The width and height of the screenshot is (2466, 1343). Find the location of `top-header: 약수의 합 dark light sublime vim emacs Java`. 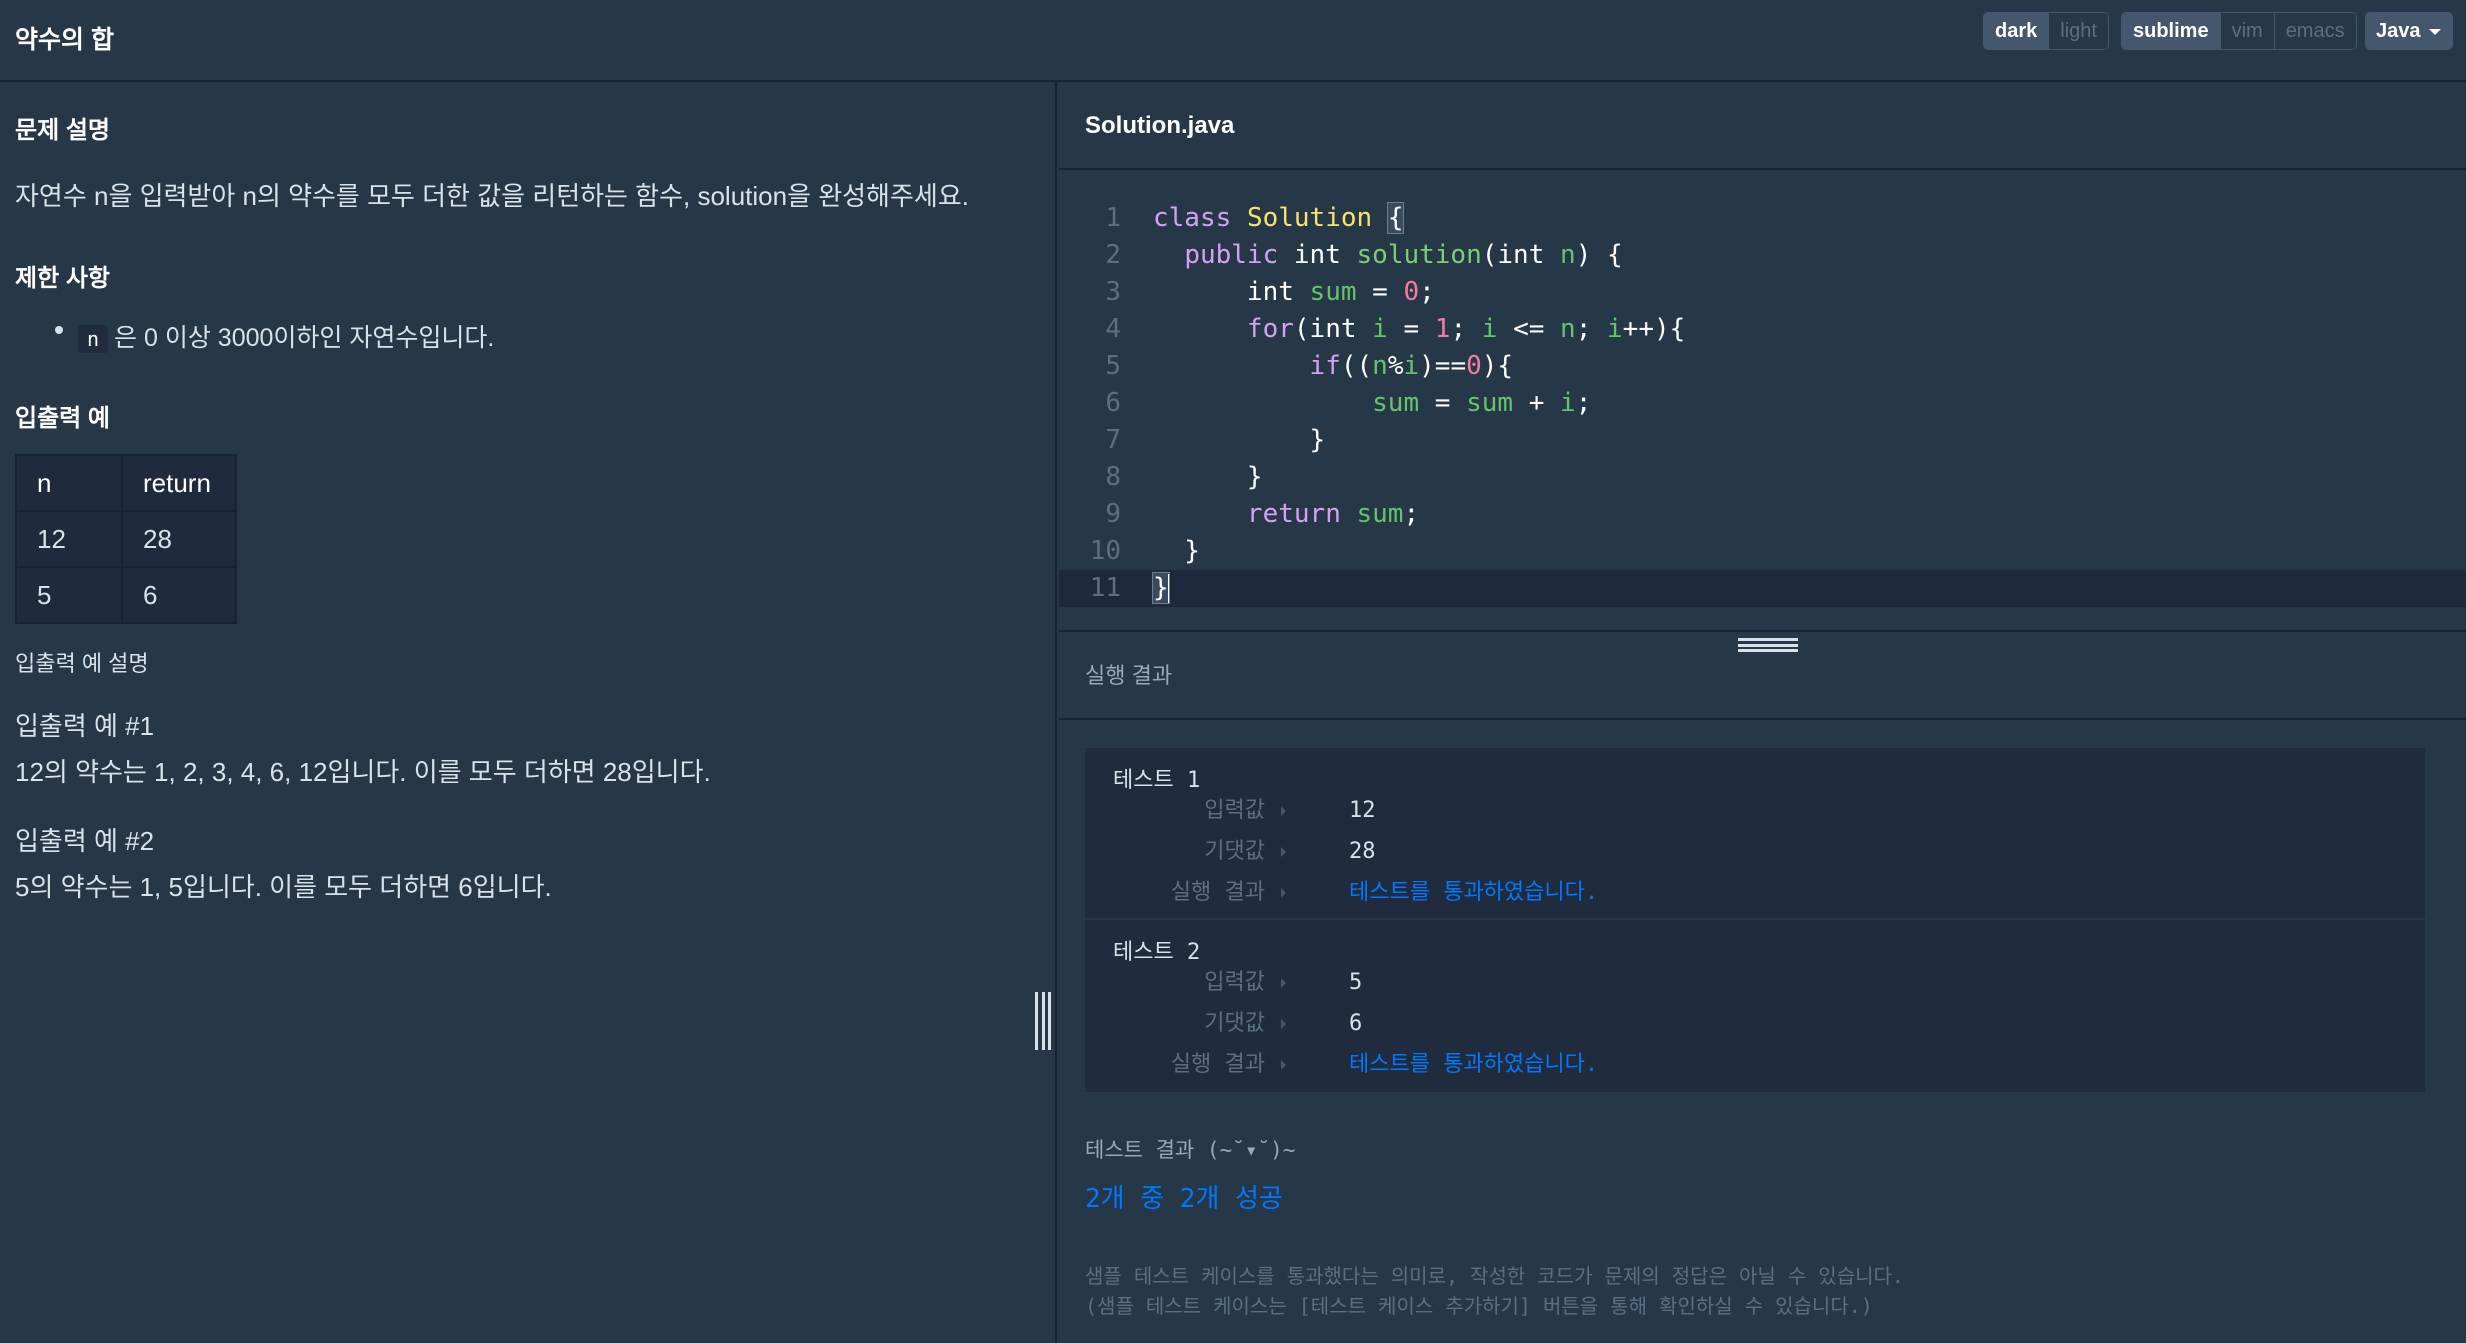

top-header: 약수의 합 dark light sublime vim emacs Java is located at coordinates (1233, 41).